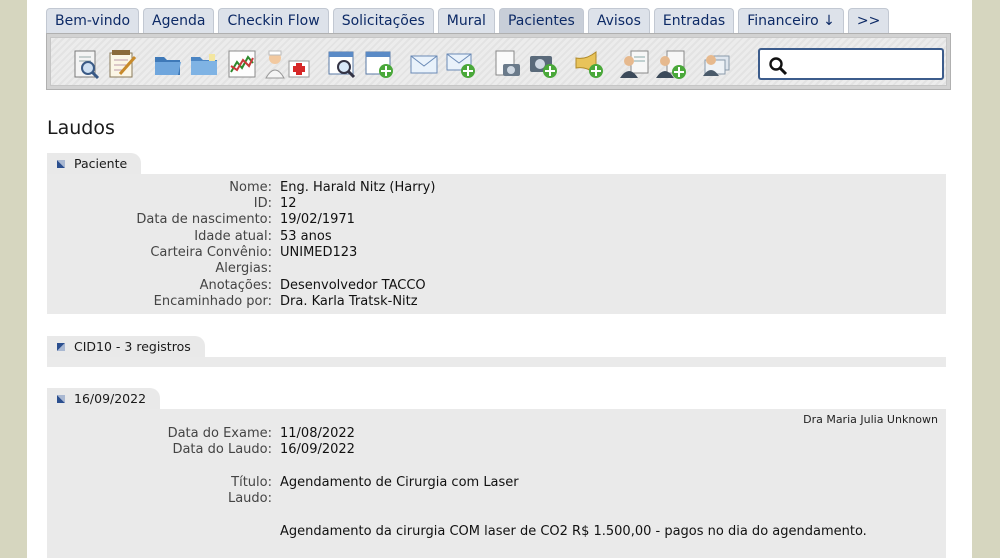  What do you see at coordinates (866, 64) in the screenshot?
I see `search-input` at bounding box center [866, 64].